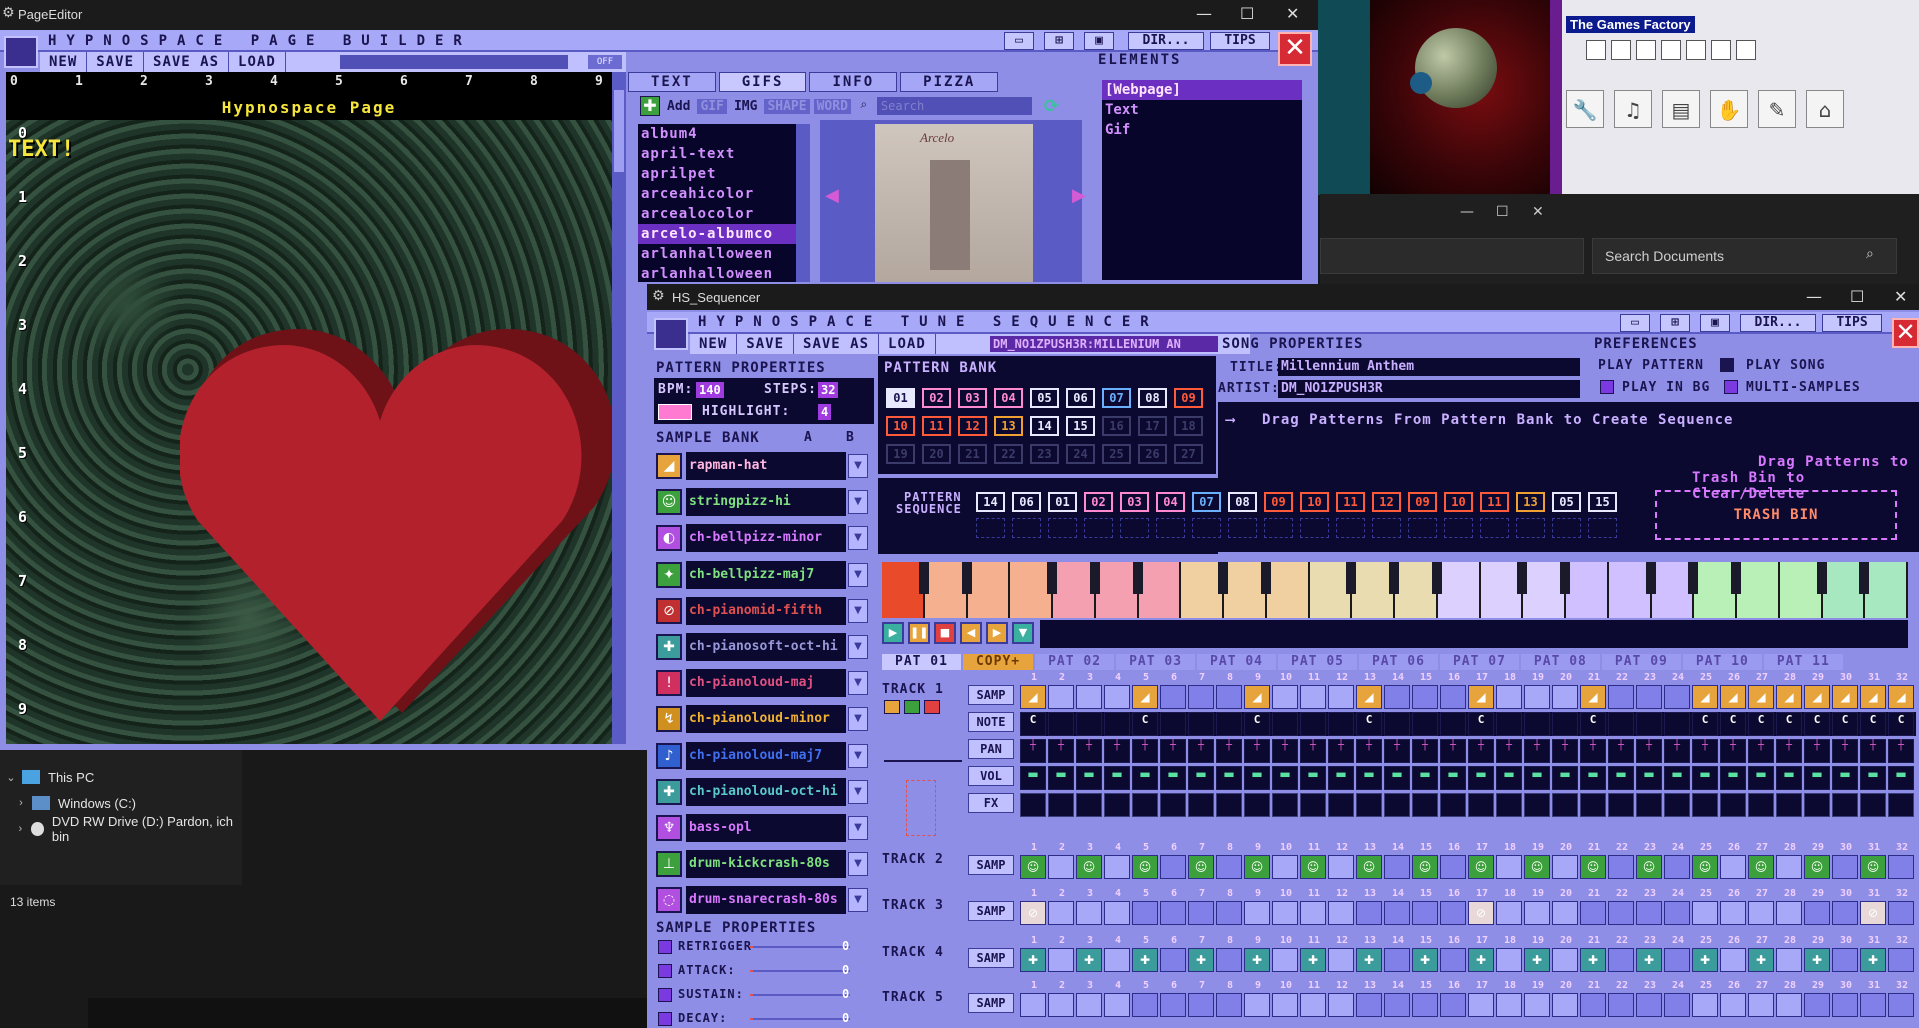  Describe the element at coordinates (1651, 365) in the screenshot. I see `play-pattern-label: PLAY PATTERN` at that location.